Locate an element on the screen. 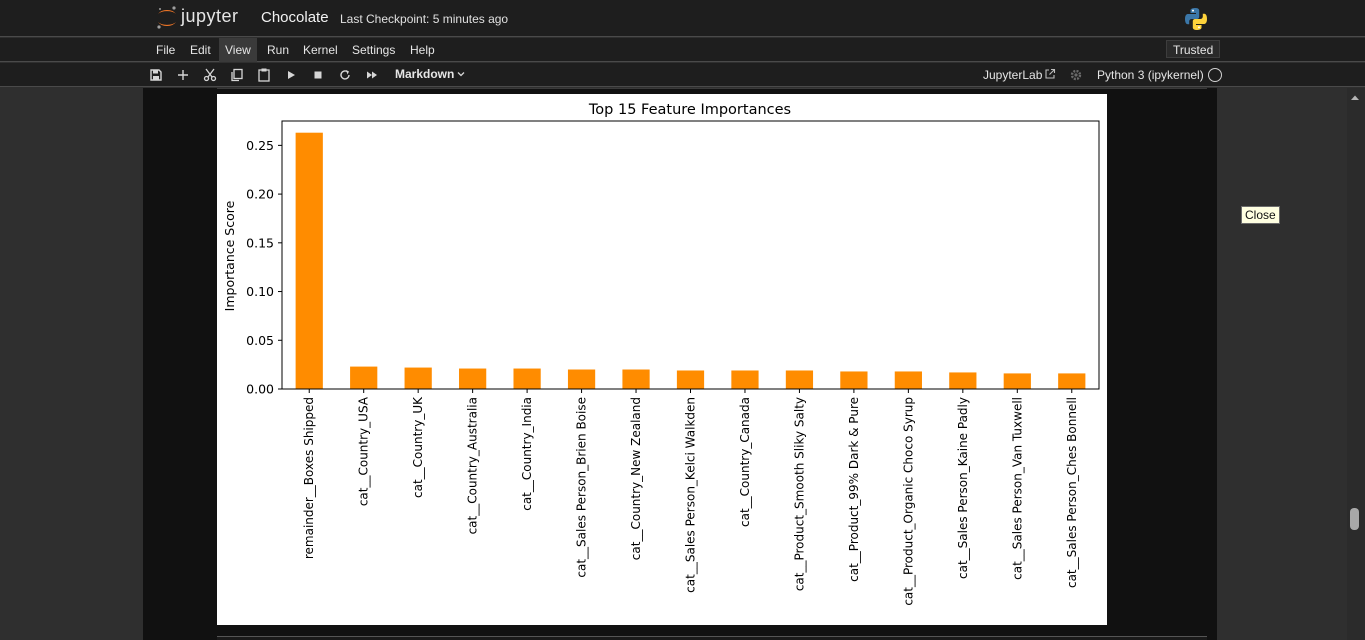  run-icon is located at coordinates (291, 75).